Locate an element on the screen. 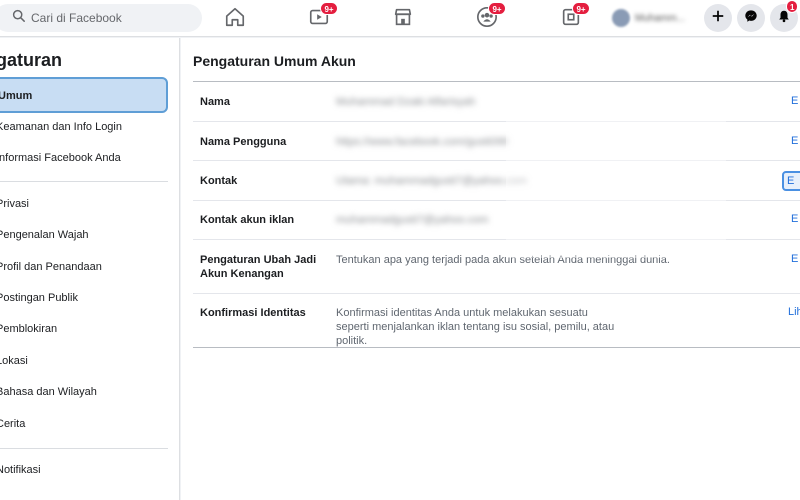 This screenshot has height=500, width=800. table-row-contact: Kontak Utama: muhammadgusti7@yahoo.com E is located at coordinates (496, 181).